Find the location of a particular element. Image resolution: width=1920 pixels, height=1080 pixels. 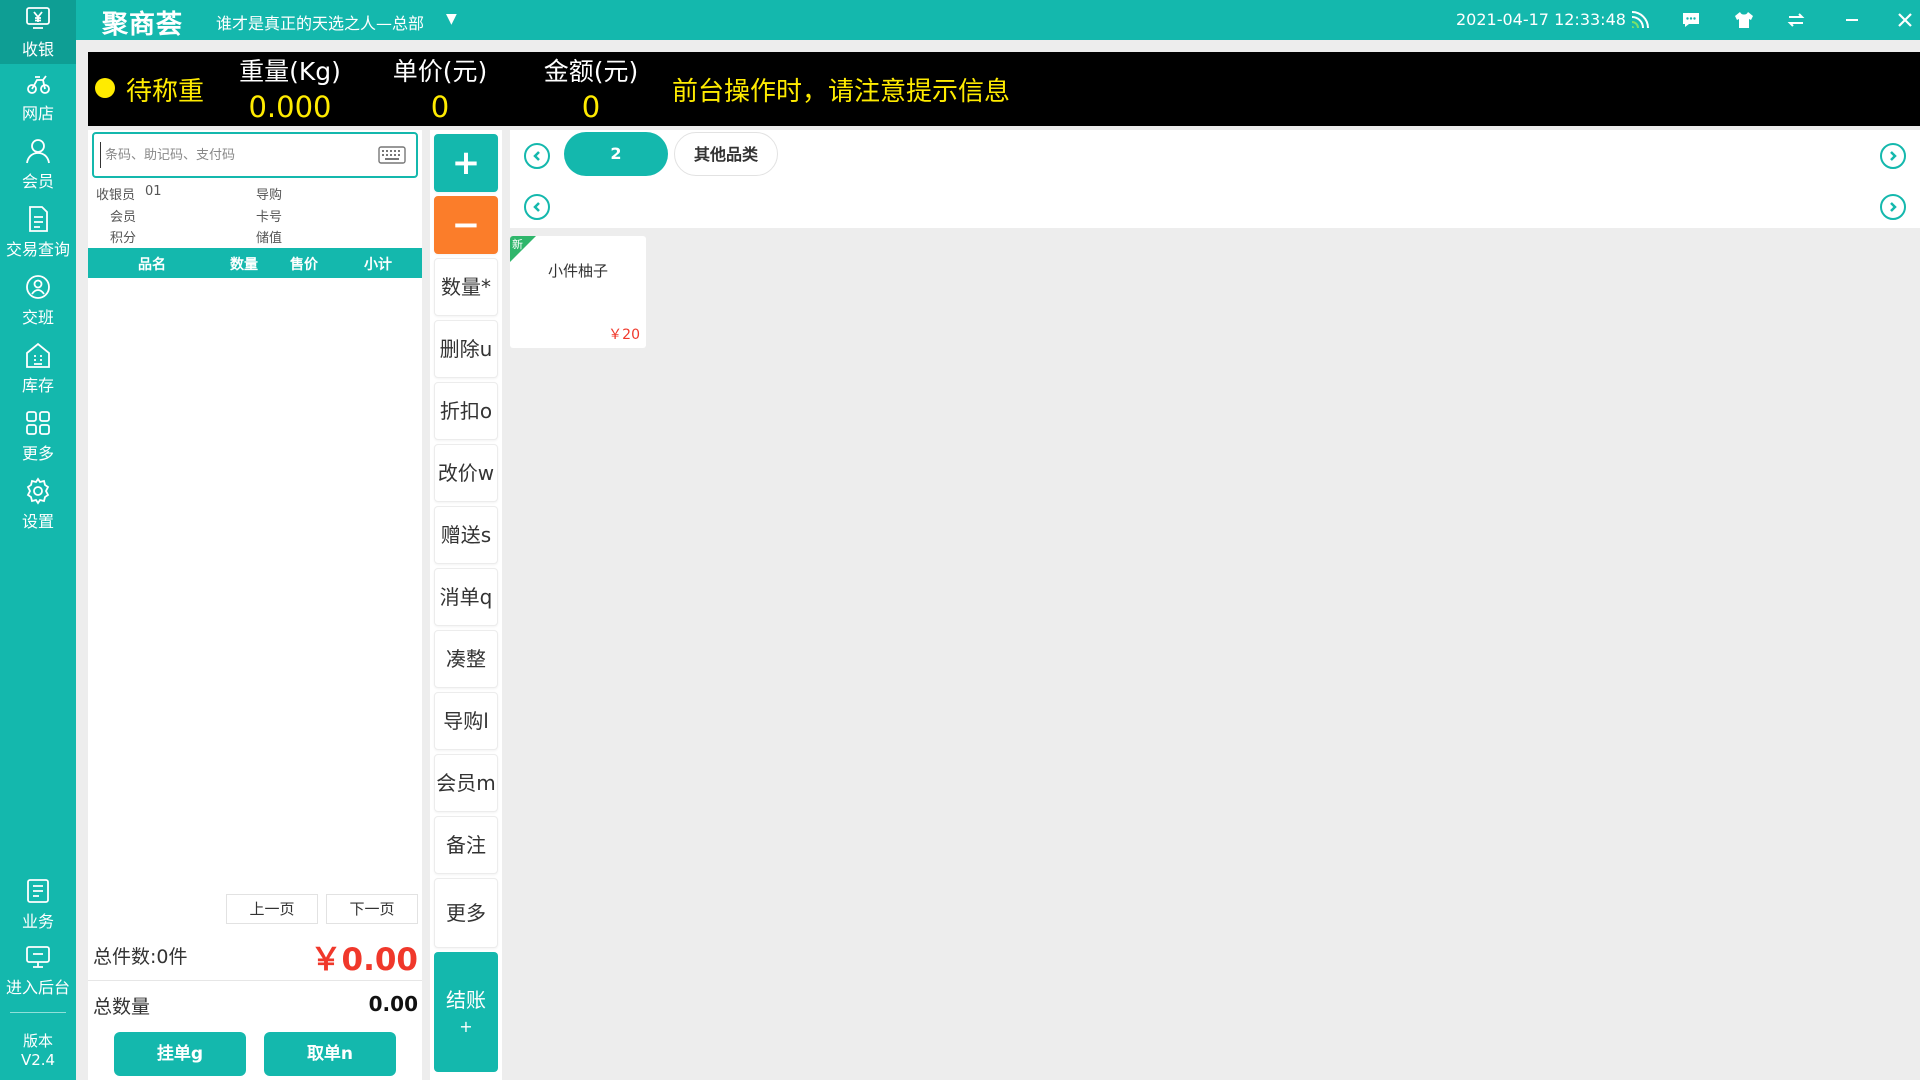

settings-gear-icon is located at coordinates (38, 491).